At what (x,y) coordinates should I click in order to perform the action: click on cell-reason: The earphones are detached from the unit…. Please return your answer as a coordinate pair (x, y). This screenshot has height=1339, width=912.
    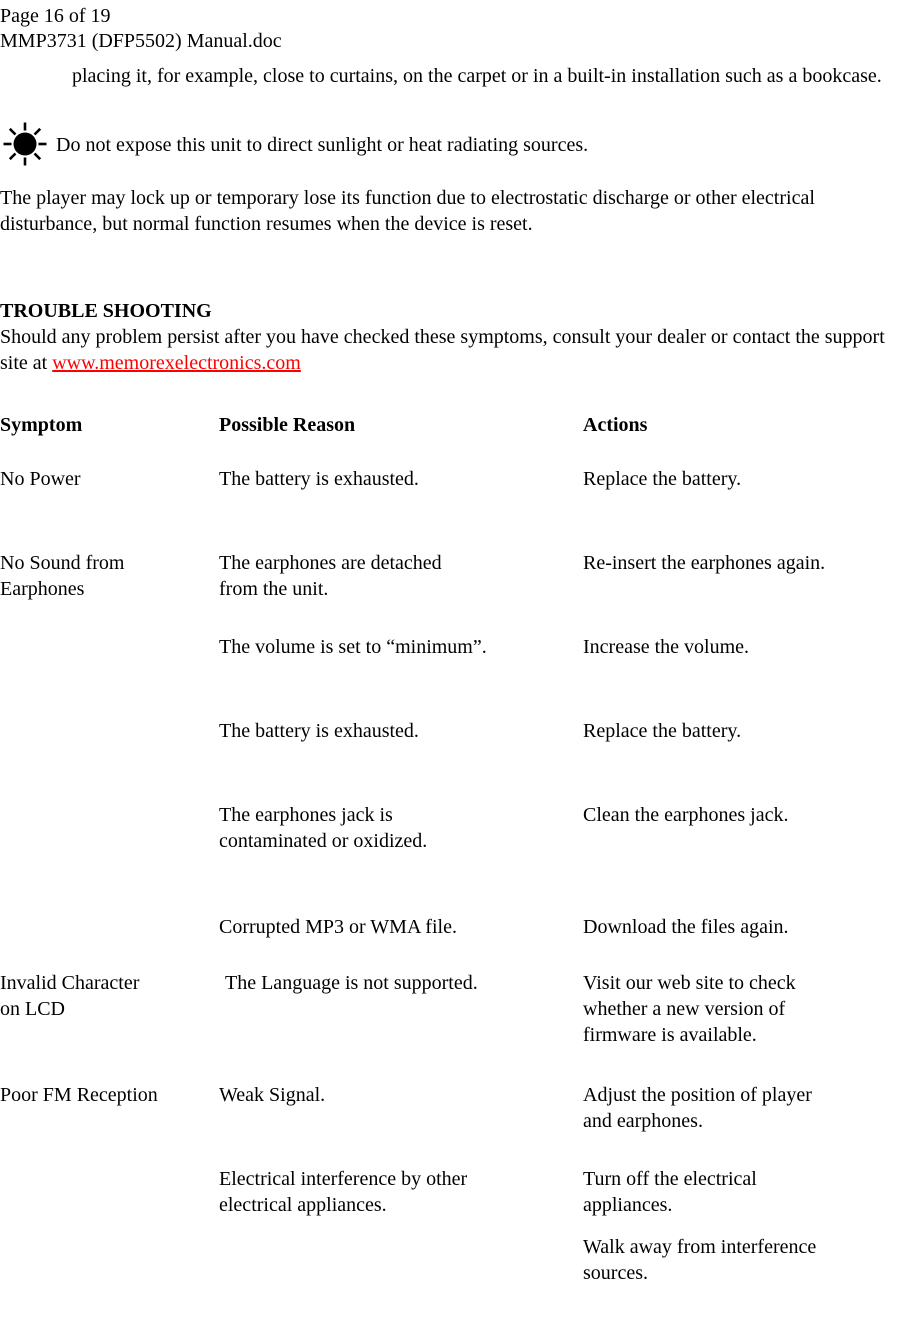
    Looking at the image, I should click on (330, 576).